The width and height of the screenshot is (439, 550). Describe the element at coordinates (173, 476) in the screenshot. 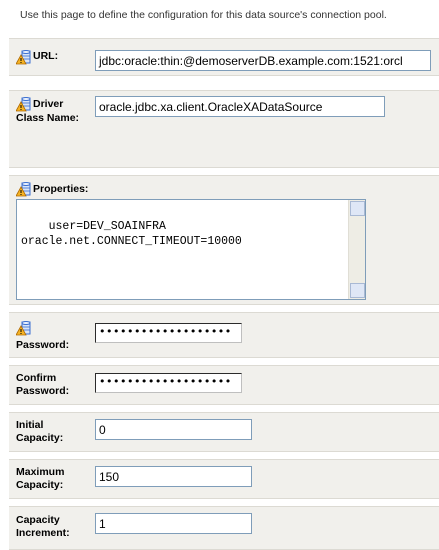

I see `maximum-capacity-input: 150` at that location.